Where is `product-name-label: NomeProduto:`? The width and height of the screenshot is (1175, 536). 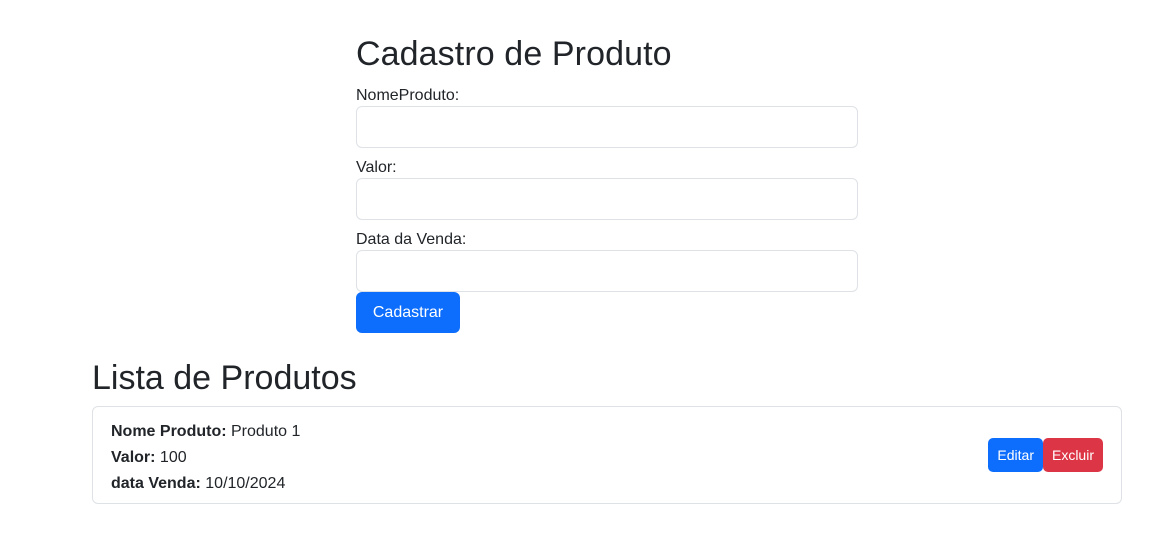
product-name-label: NomeProduto: is located at coordinates (408, 95).